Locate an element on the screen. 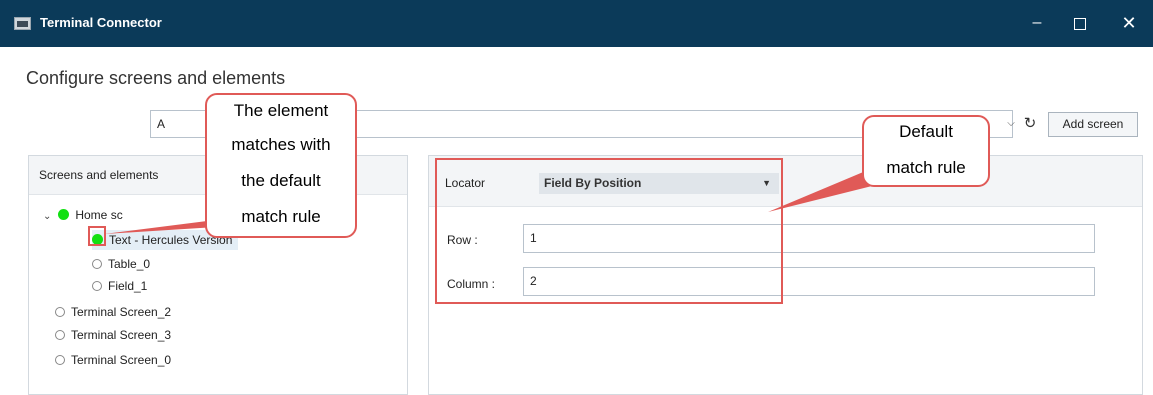 The width and height of the screenshot is (1153, 395). right-callout-line-2: match rule is located at coordinates (926, 167).